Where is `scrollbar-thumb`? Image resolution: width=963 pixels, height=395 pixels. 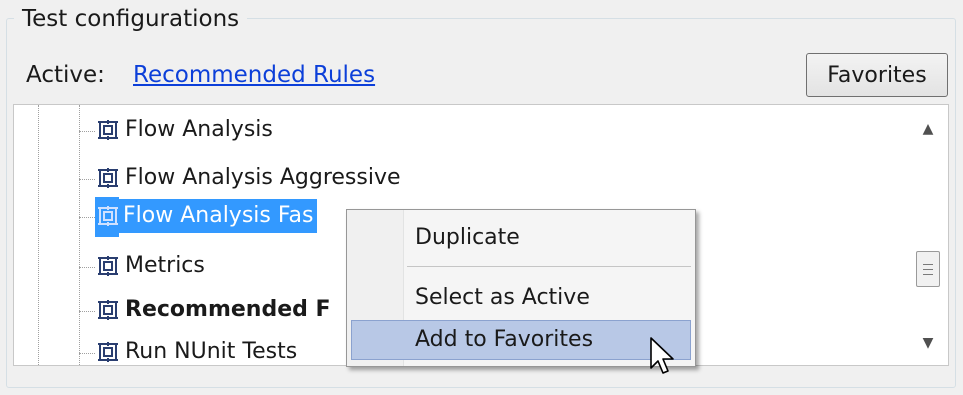 scrollbar-thumb is located at coordinates (928, 269).